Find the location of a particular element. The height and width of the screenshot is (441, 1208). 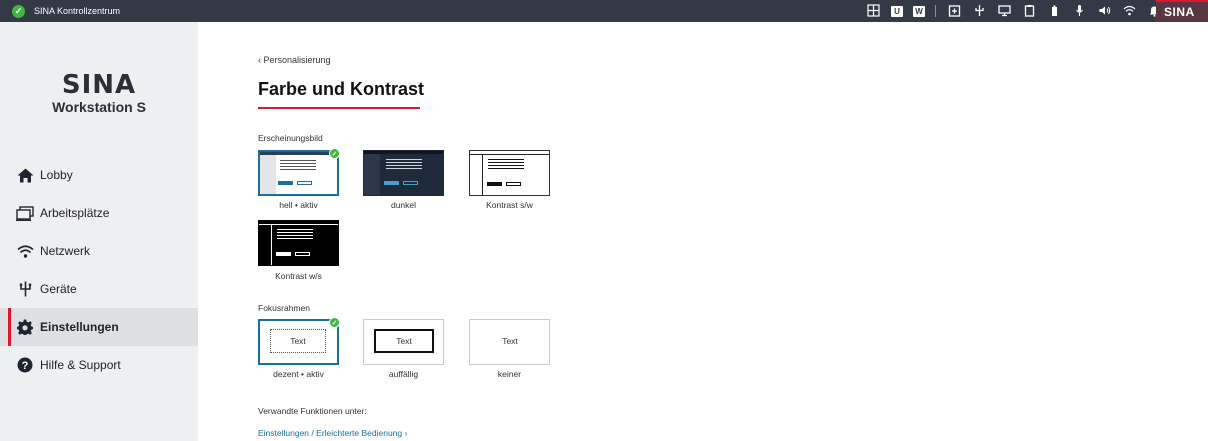

sidebar-item-label: Hilfe & Support is located at coordinates (80, 365).